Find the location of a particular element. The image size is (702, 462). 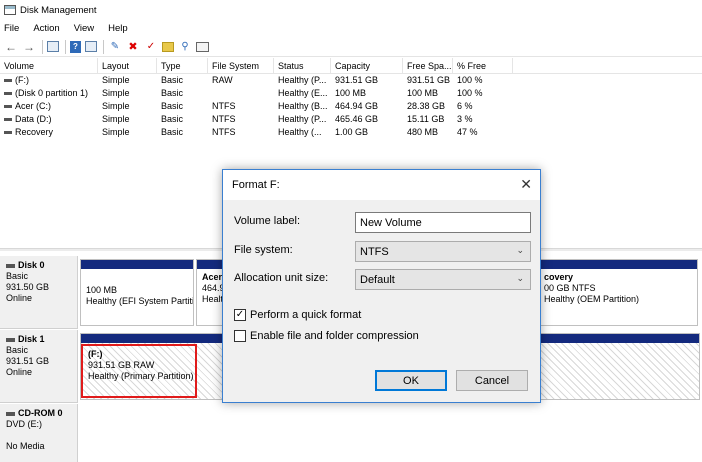

allocation-unit-size-select: Default ⌄ is located at coordinates (443, 279).